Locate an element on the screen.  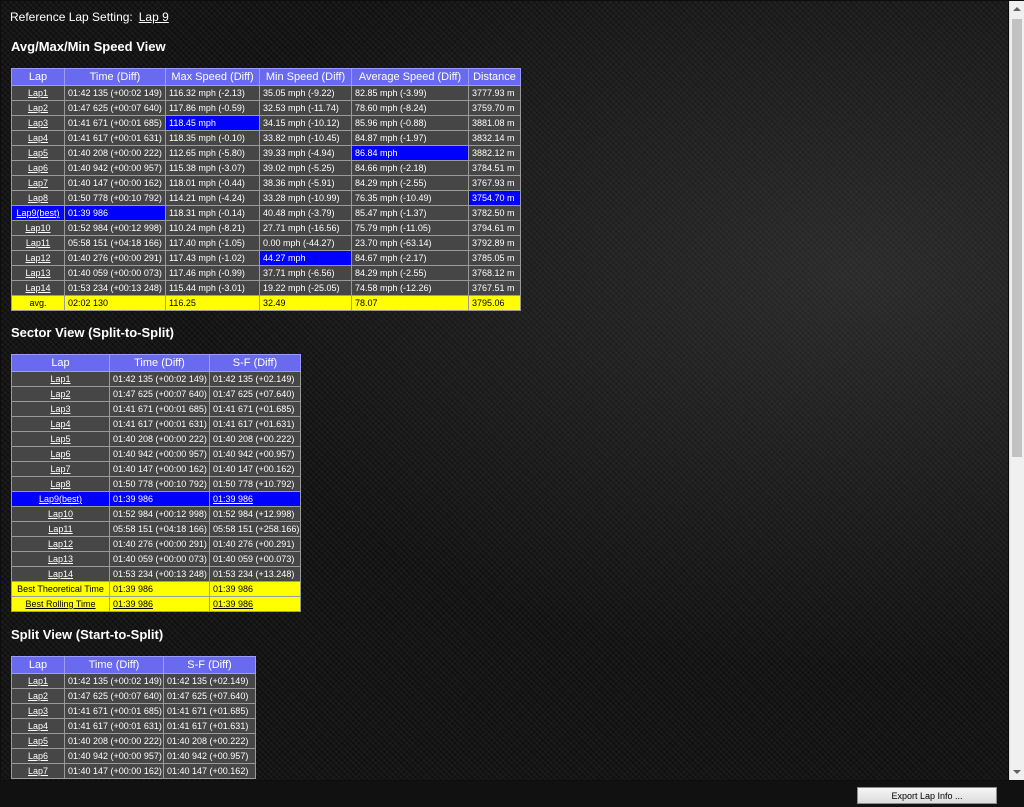
table-cell: 05:58 151 (+04:18 166) is located at coordinates (115, 243).